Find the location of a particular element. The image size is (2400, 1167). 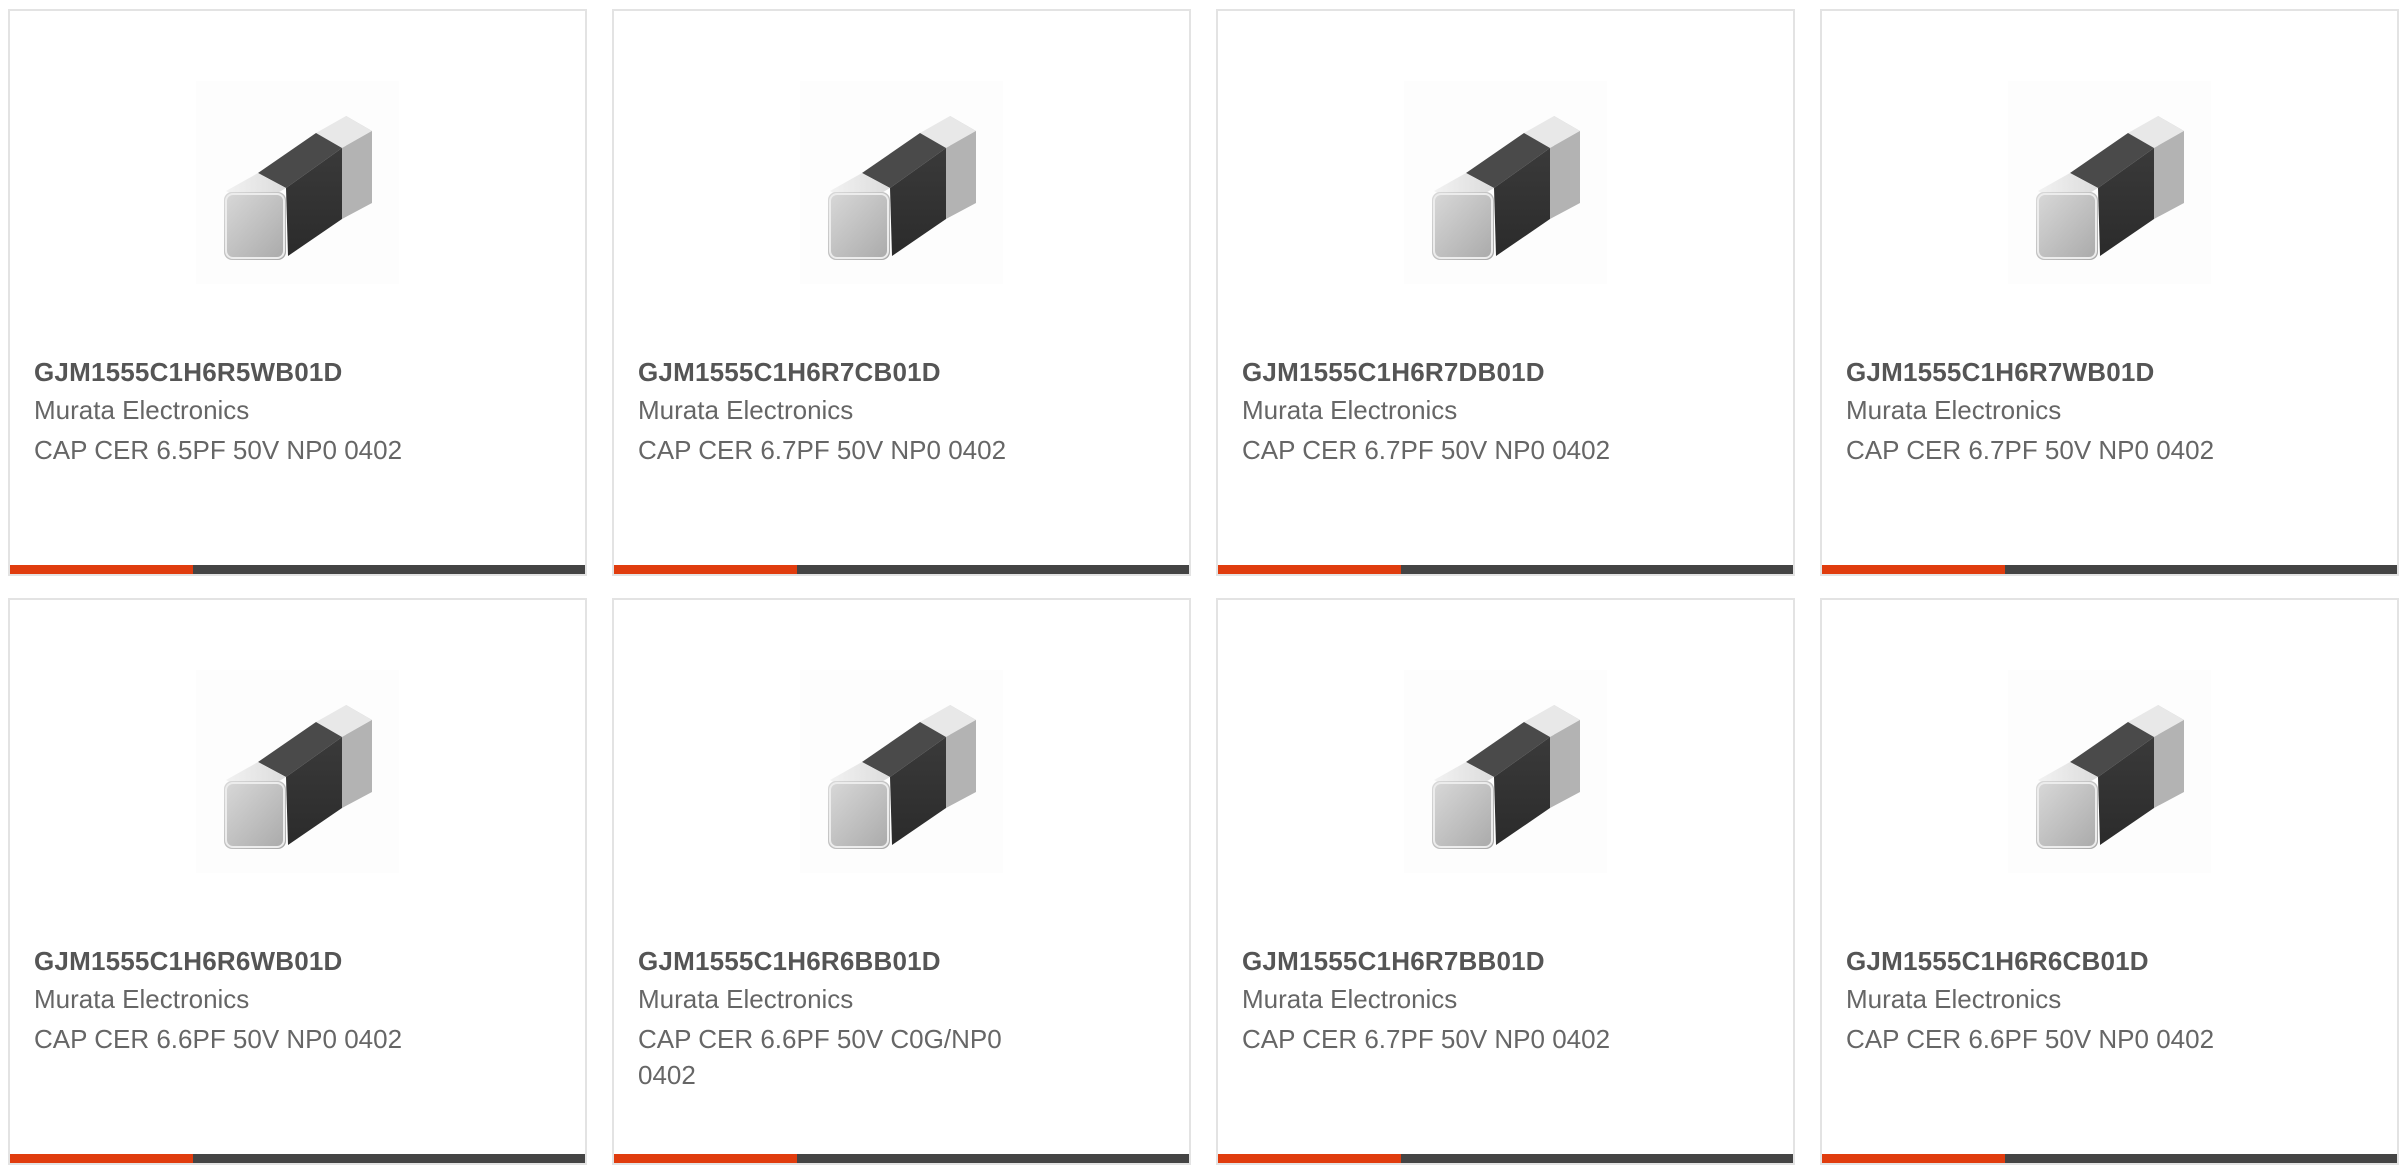

part-number: GJM1555C1H6R6CB01D is located at coordinates (1997, 961).